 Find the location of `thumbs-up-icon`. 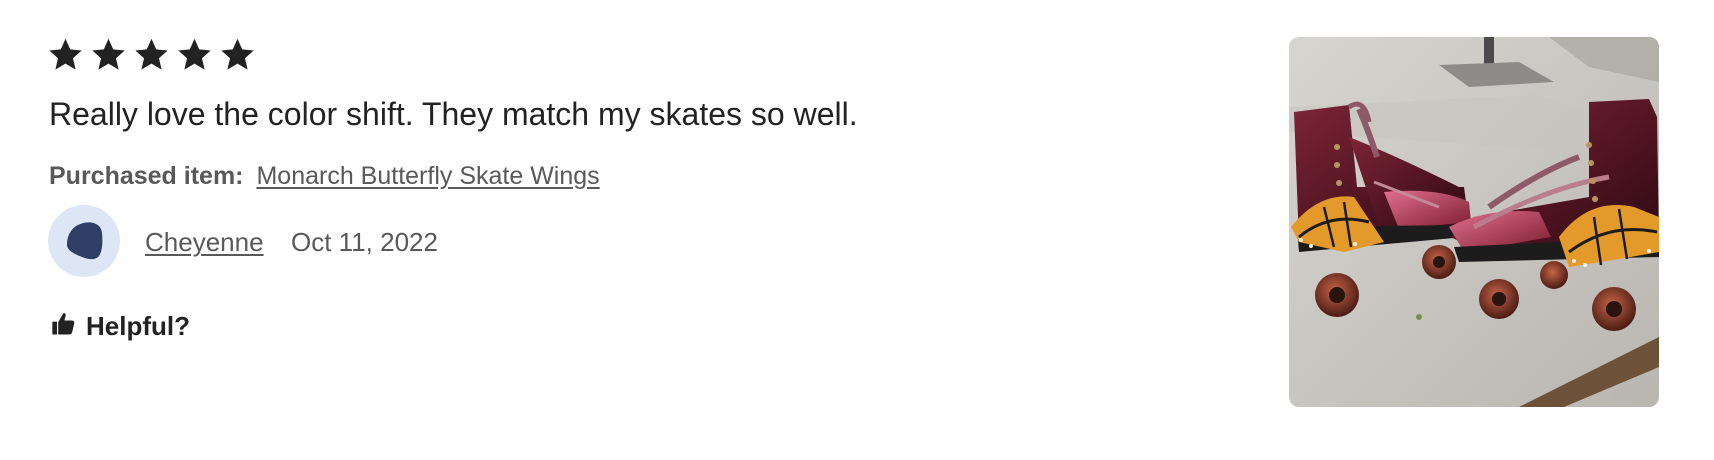

thumbs-up-icon is located at coordinates (64, 326).